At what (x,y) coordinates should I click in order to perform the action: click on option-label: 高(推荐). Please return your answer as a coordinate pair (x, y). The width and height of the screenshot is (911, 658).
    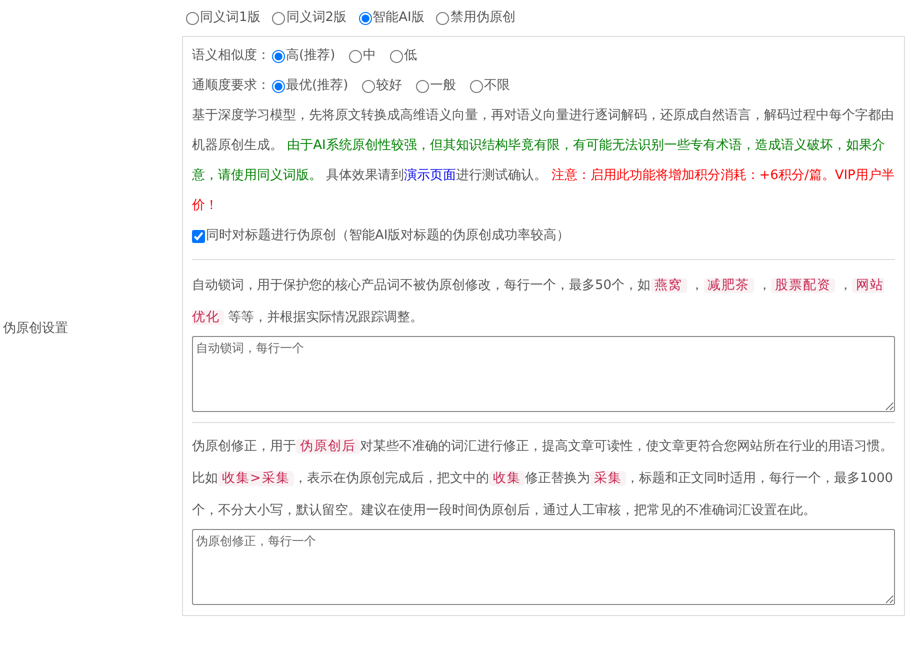
    Looking at the image, I should click on (311, 56).